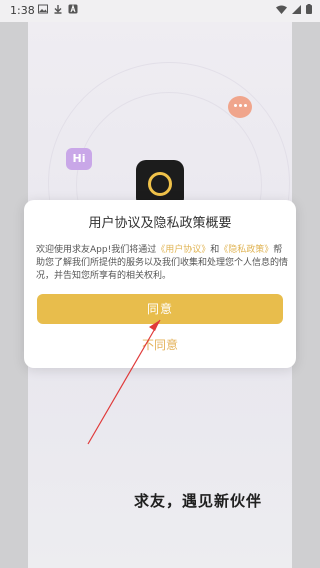 This screenshot has width=320, height=568. What do you see at coordinates (160, 11) in the screenshot?
I see `status-bar: 1:38` at bounding box center [160, 11].